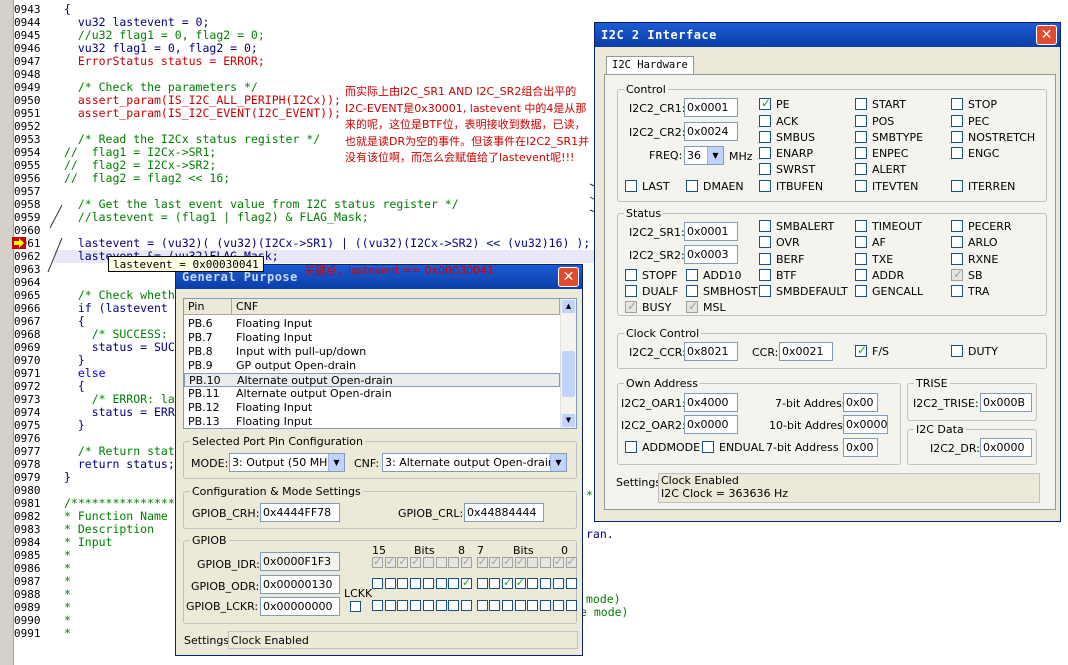  I want to click on gencall-checkbox, so click(861, 291).